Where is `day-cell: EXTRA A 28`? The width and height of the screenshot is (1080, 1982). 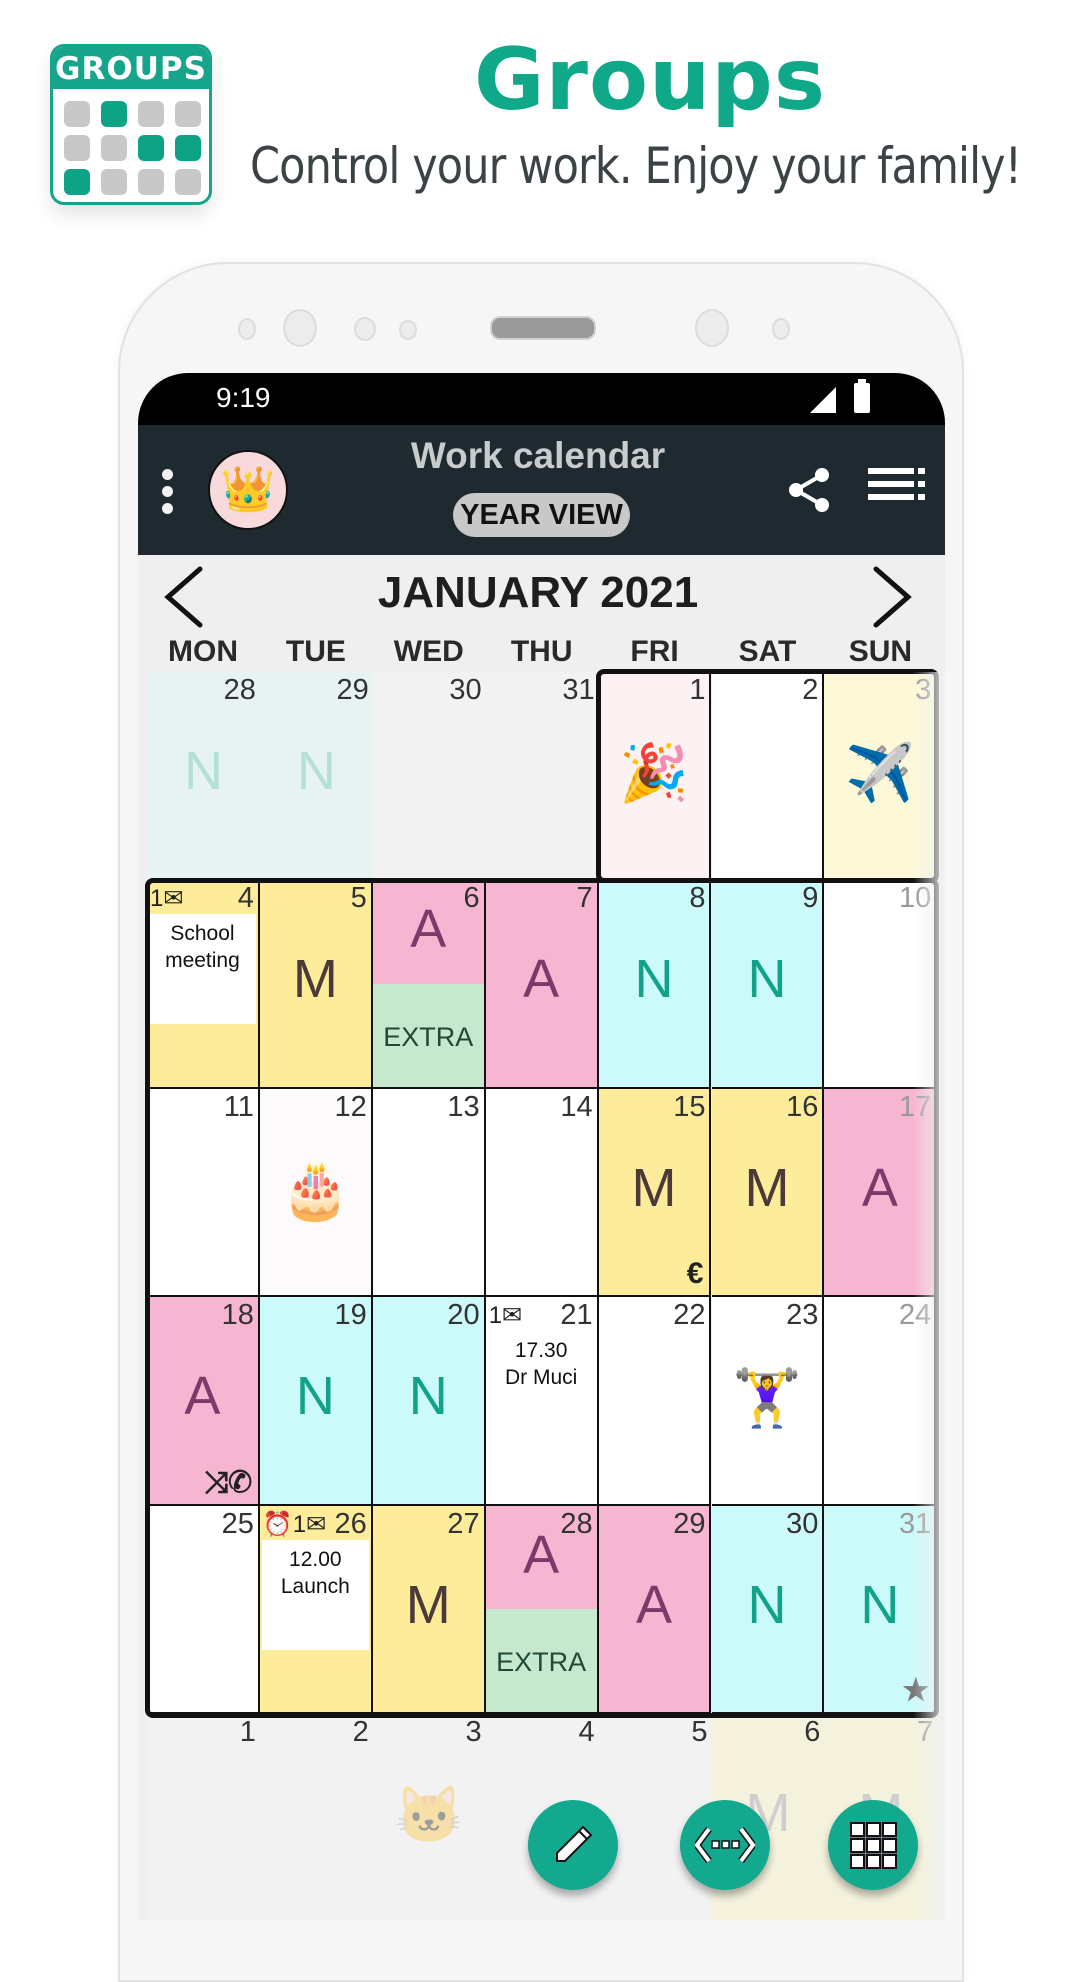 day-cell: EXTRA A 28 is located at coordinates (542, 1609).